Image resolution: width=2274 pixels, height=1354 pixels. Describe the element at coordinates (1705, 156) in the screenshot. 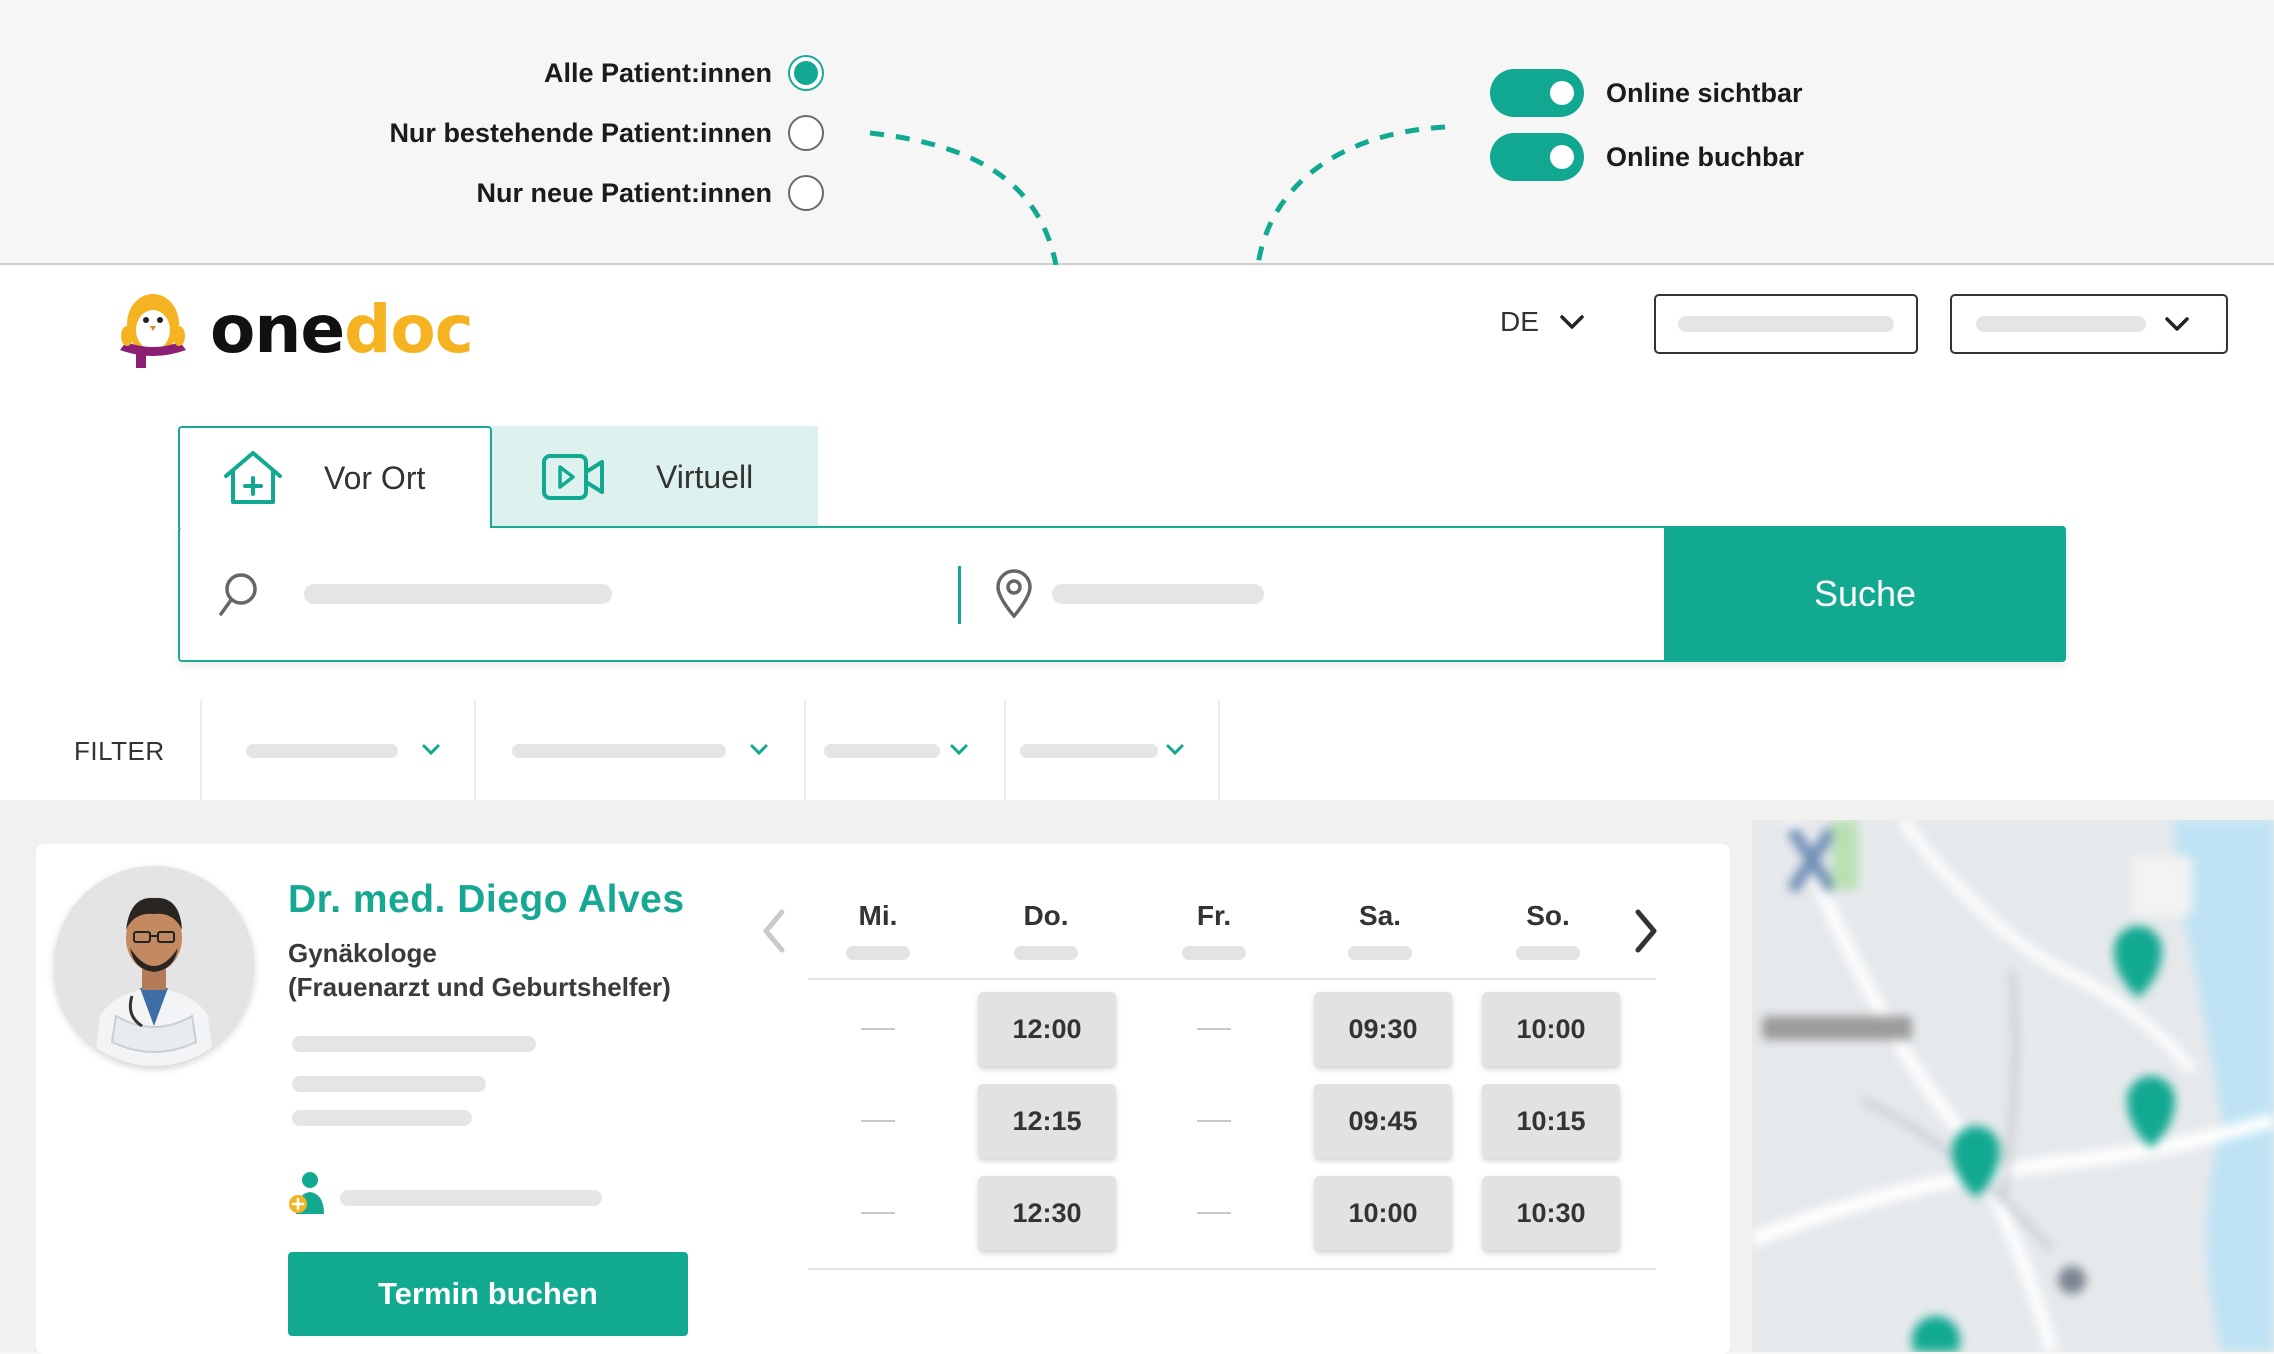

I see `toggle-label: Online buchbar` at that location.